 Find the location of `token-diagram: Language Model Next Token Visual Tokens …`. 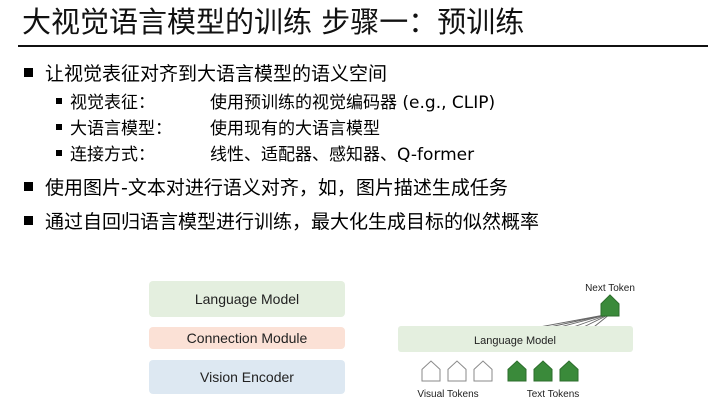

token-diagram: Language Model Next Token Visual Tokens … is located at coordinates (516, 341).